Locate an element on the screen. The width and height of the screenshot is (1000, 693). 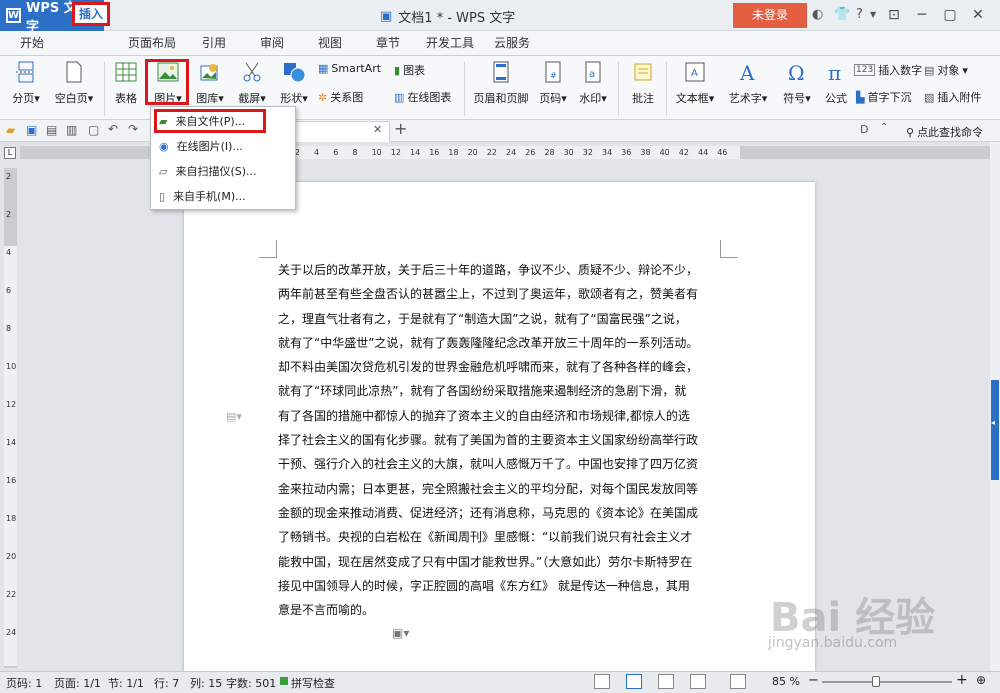
command-search: ⚲ 点此查找命令 is located at coordinates (944, 132).